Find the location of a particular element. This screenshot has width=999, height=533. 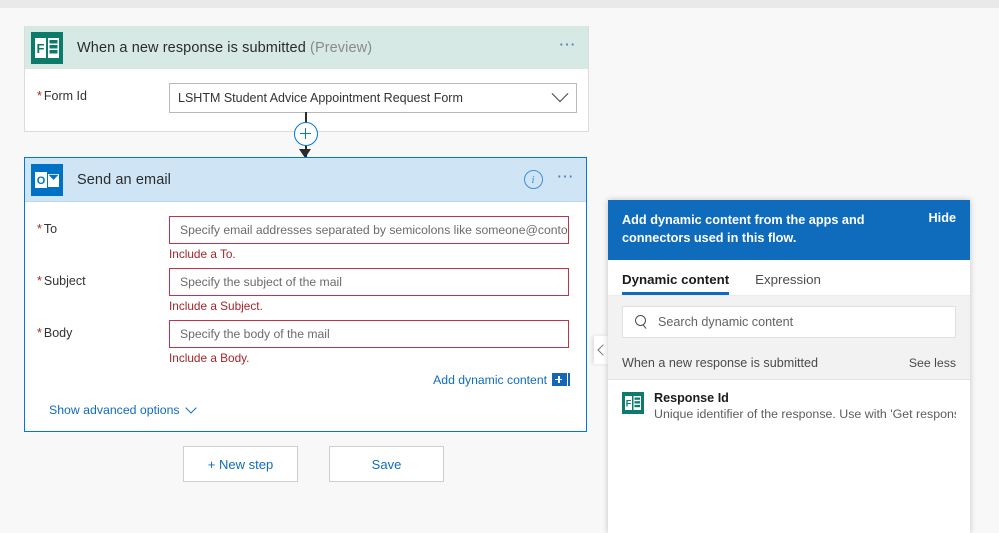

trigger-preview-tag: (Preview) is located at coordinates (341, 47).